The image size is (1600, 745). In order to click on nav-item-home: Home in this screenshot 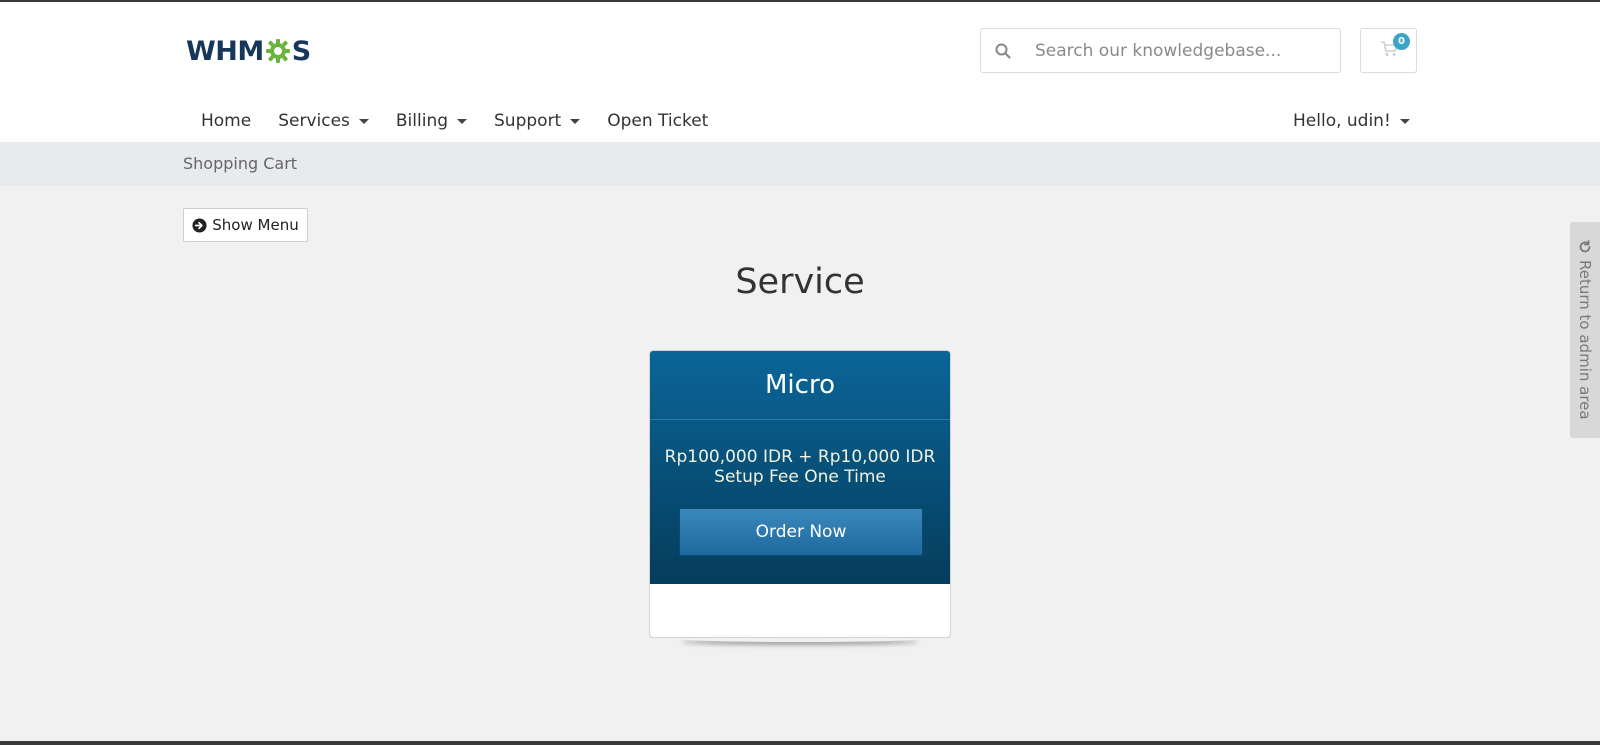, I will do `click(226, 121)`.